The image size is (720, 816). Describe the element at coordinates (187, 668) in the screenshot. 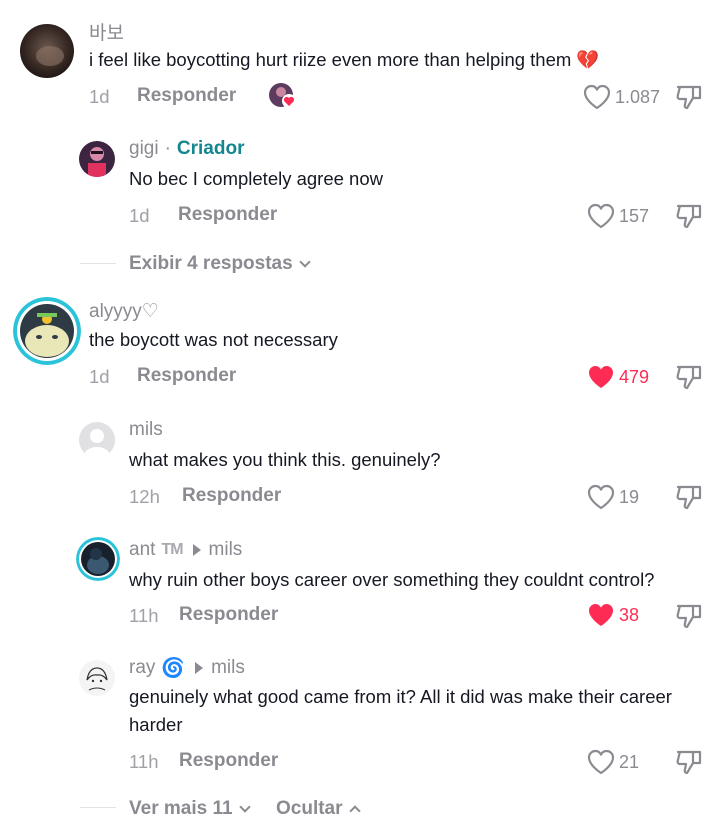

I see `comment-username: ray 🌀 mils` at that location.